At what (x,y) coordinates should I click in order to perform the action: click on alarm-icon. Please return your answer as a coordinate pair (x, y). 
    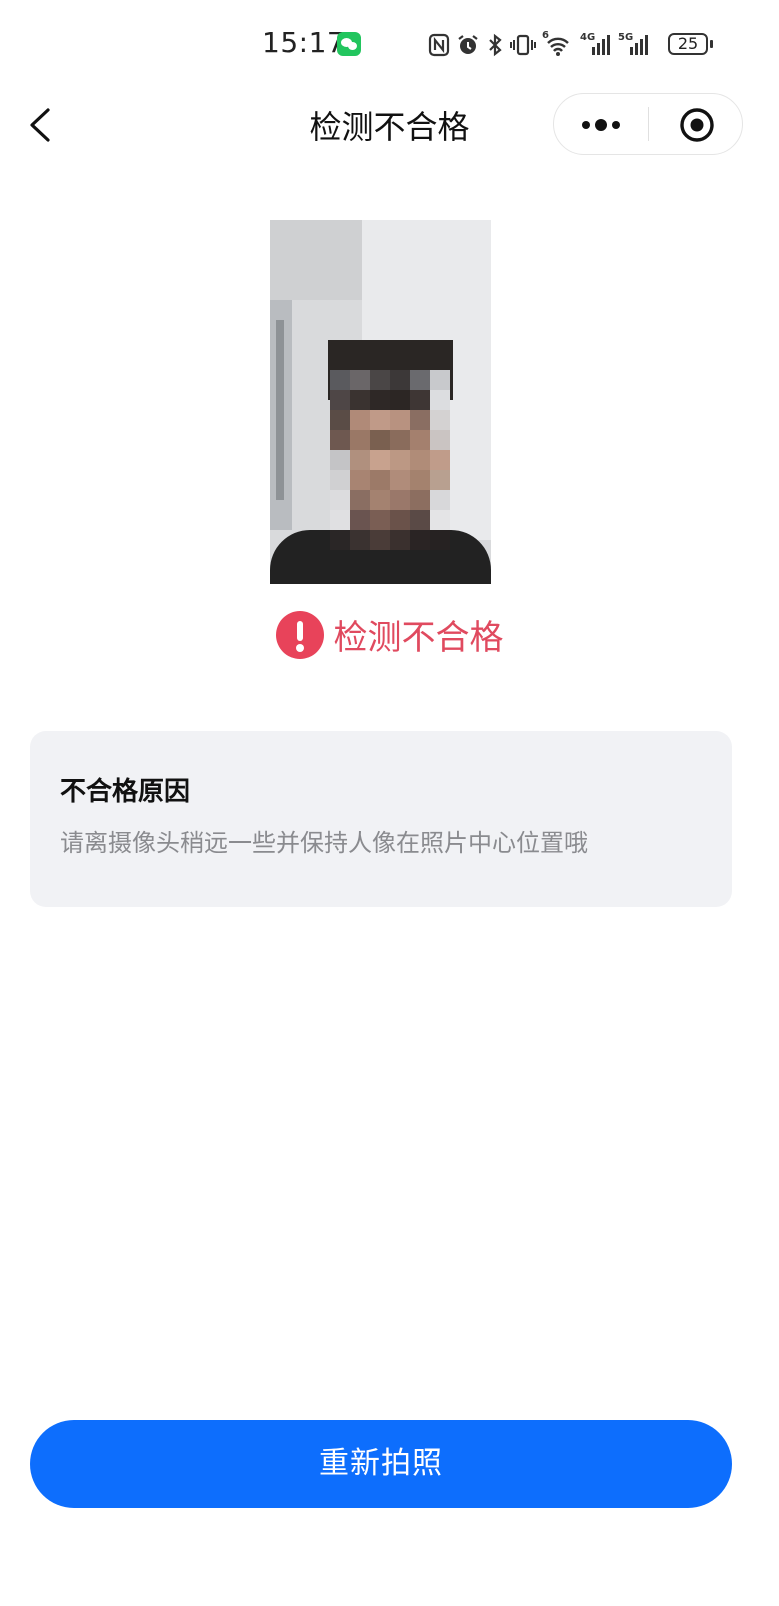
    Looking at the image, I should click on (468, 45).